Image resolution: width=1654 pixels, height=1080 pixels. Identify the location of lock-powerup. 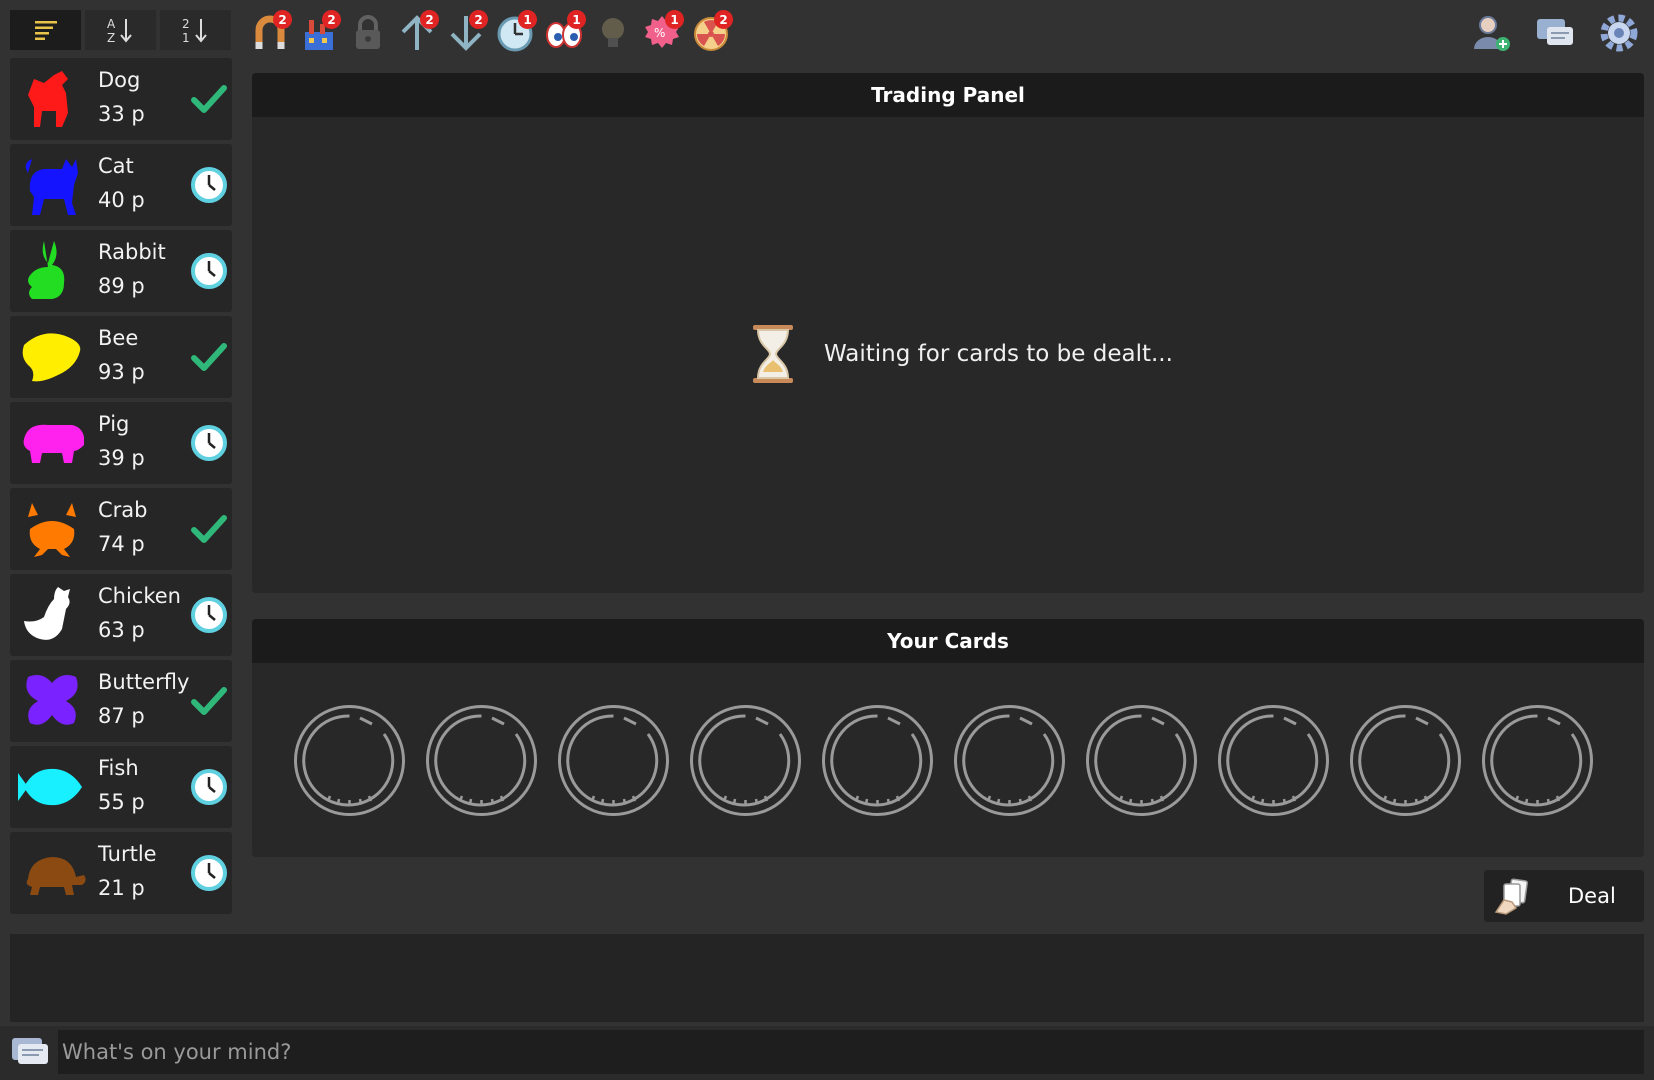
(368, 32).